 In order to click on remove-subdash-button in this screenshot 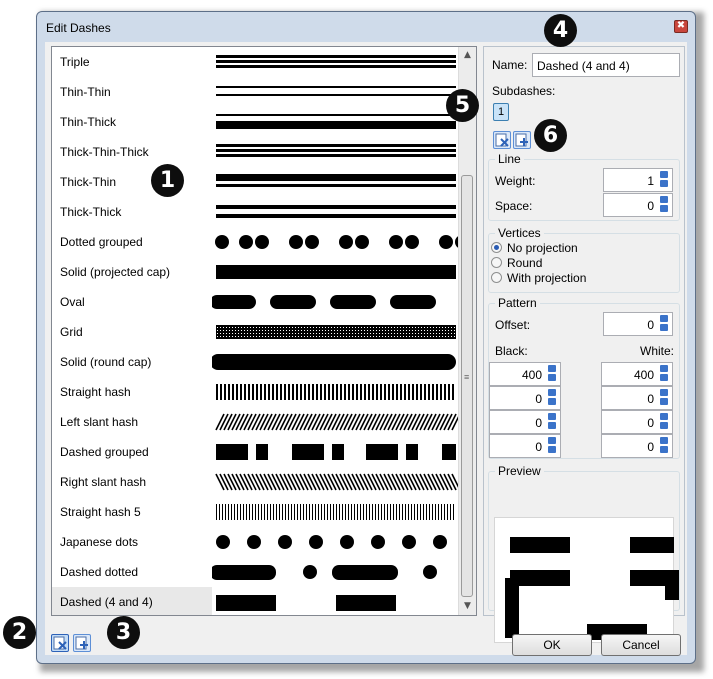, I will do `click(502, 140)`.